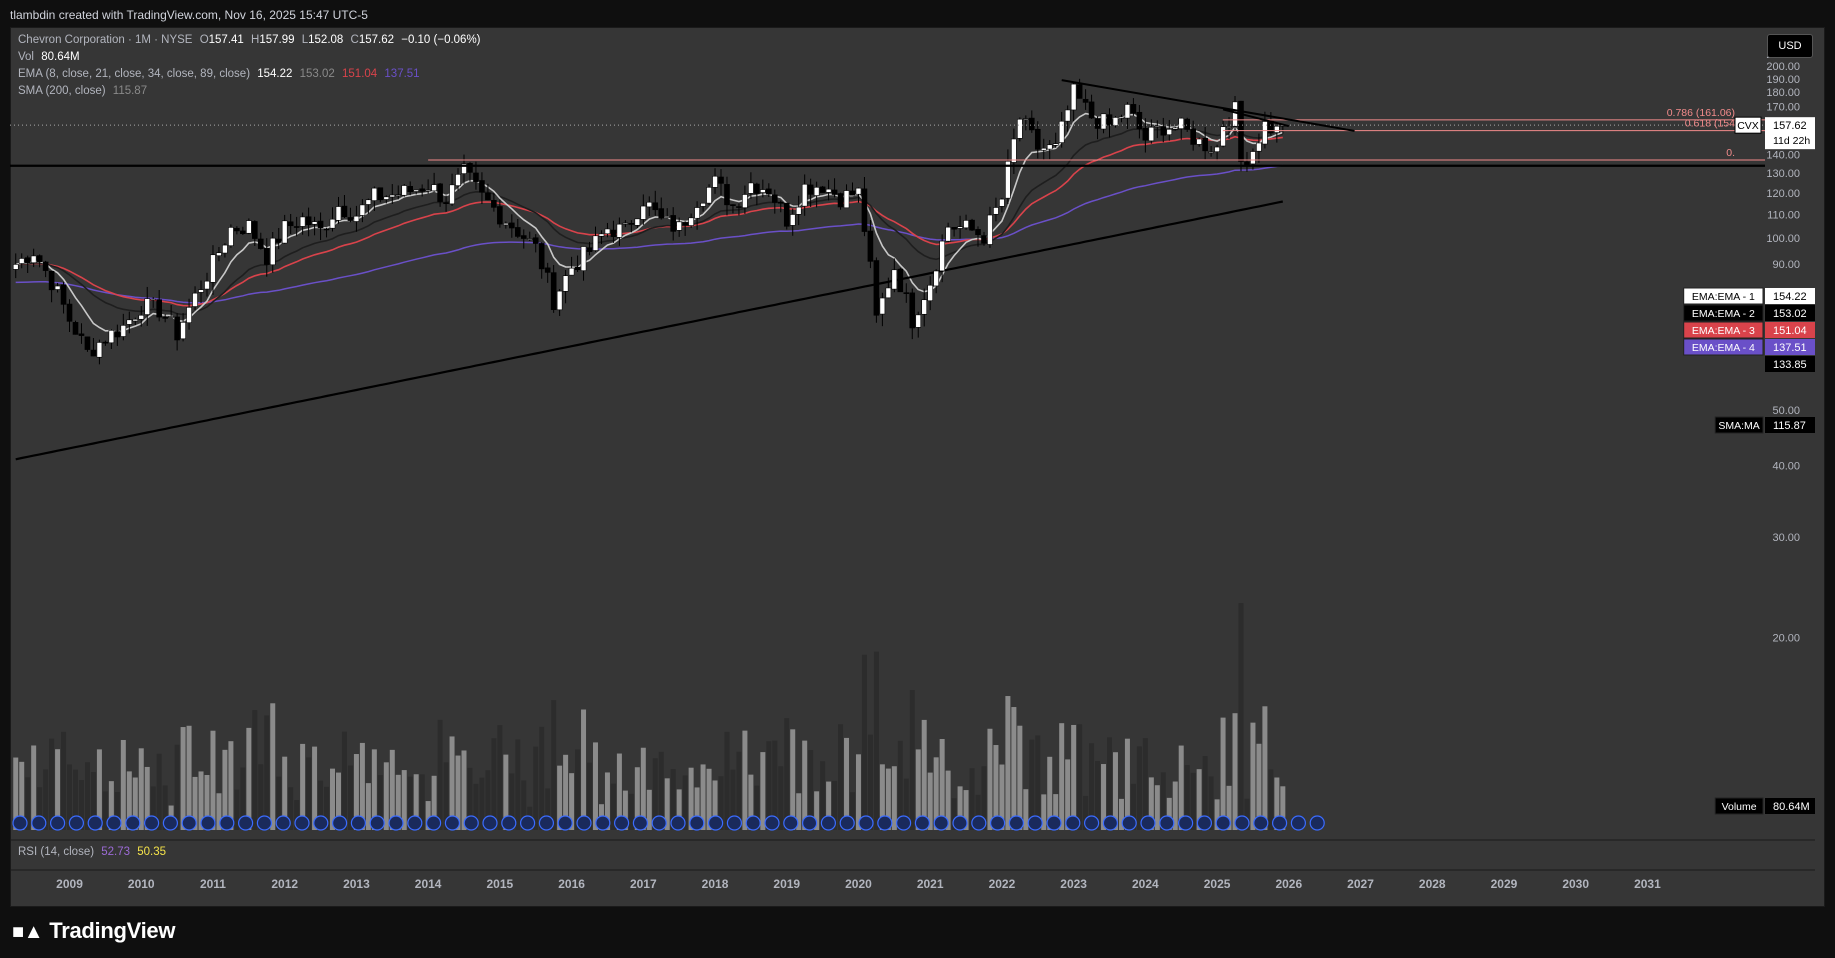 Image resolution: width=1835 pixels, height=958 pixels. Describe the element at coordinates (1790, 46) in the screenshot. I see `currency-button: USD` at that location.